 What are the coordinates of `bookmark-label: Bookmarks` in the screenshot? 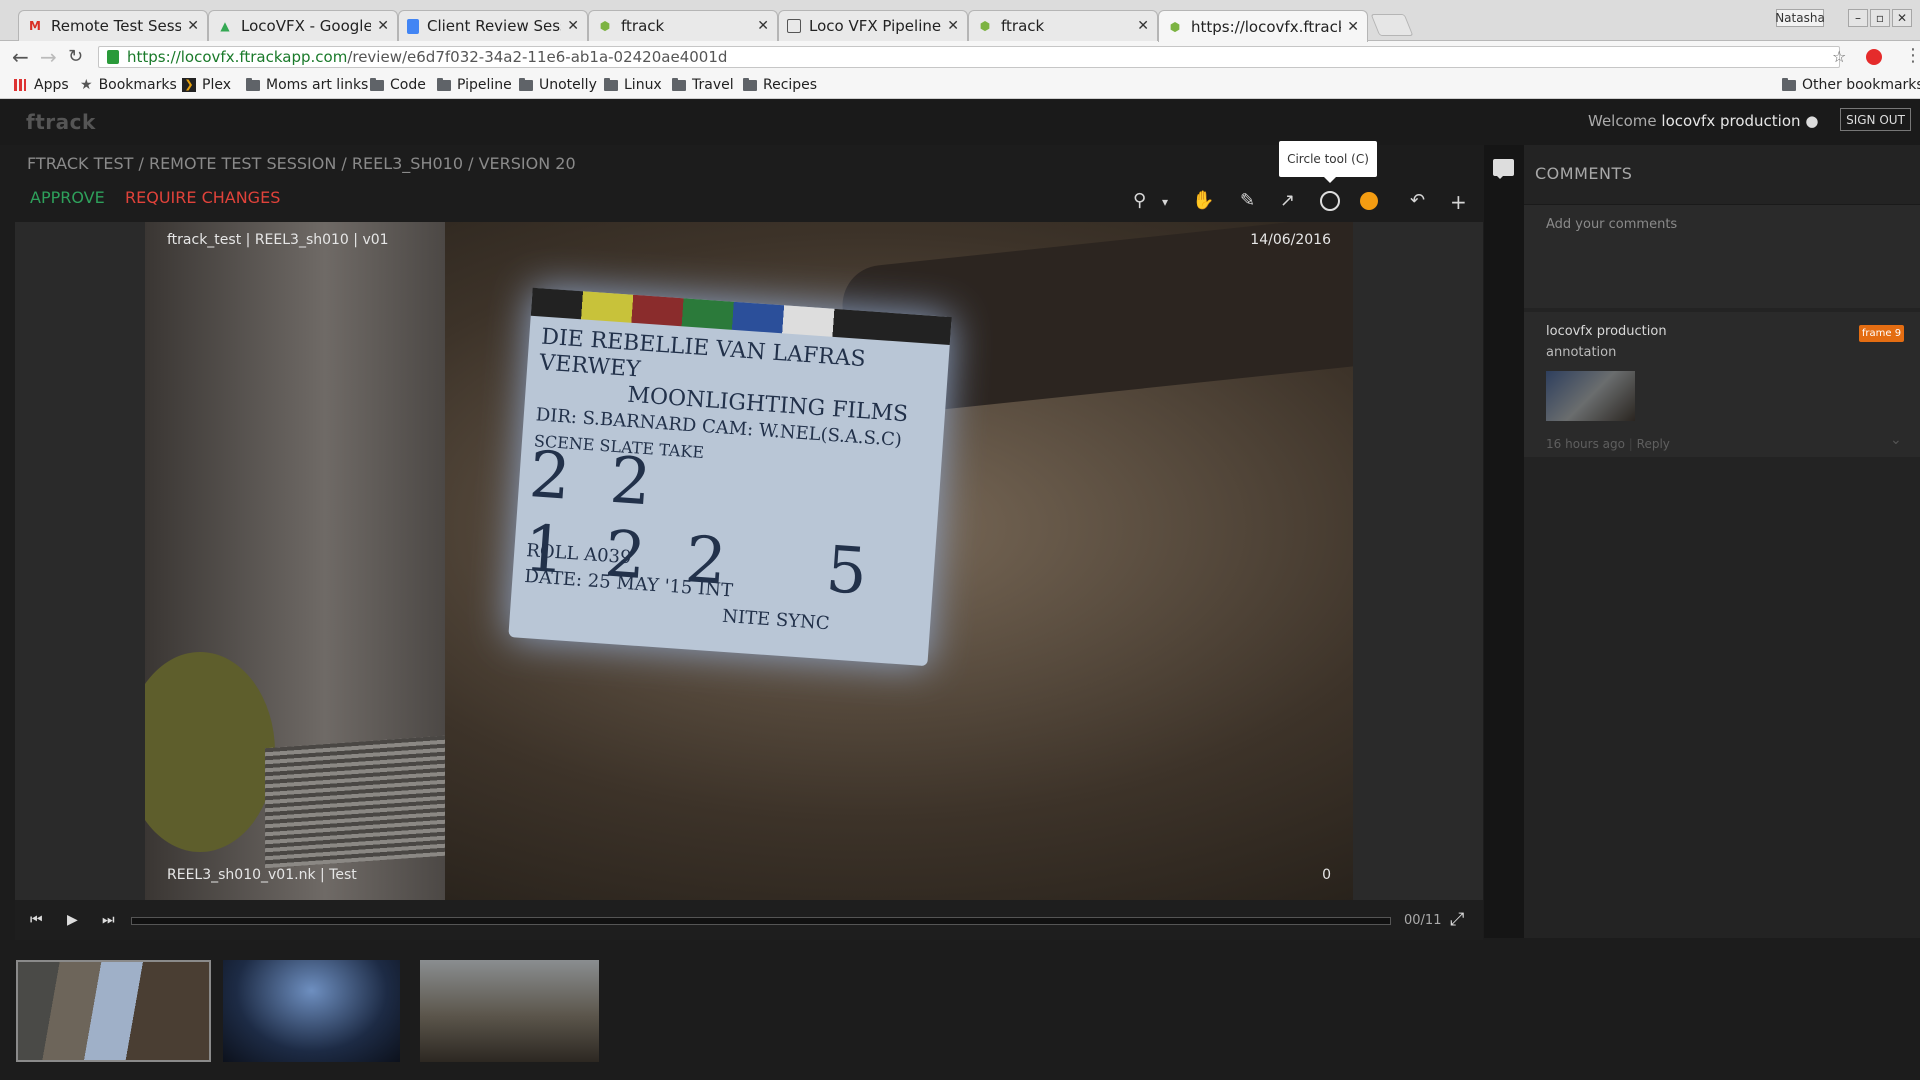 It's located at (137, 85).